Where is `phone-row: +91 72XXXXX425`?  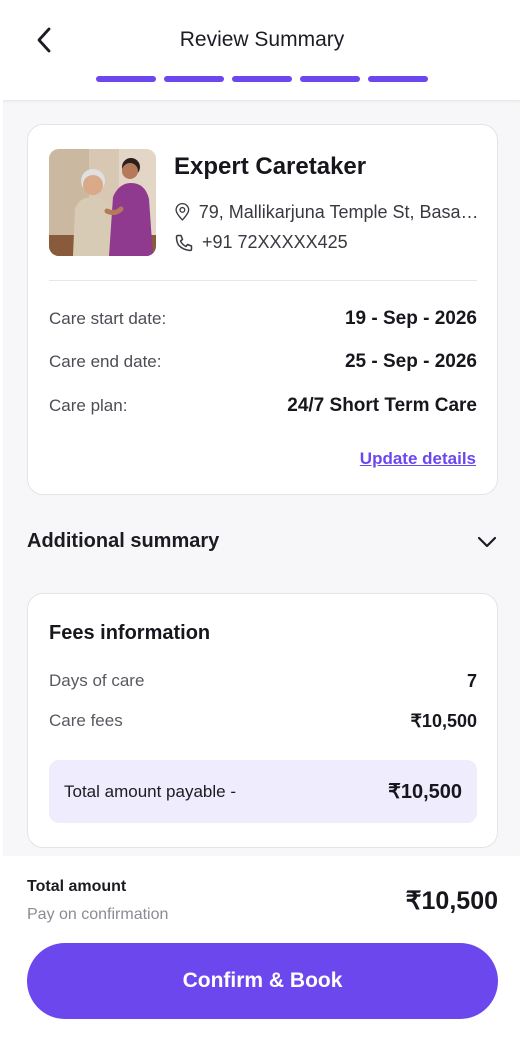
phone-row: +91 72XXXXX425 is located at coordinates (326, 242).